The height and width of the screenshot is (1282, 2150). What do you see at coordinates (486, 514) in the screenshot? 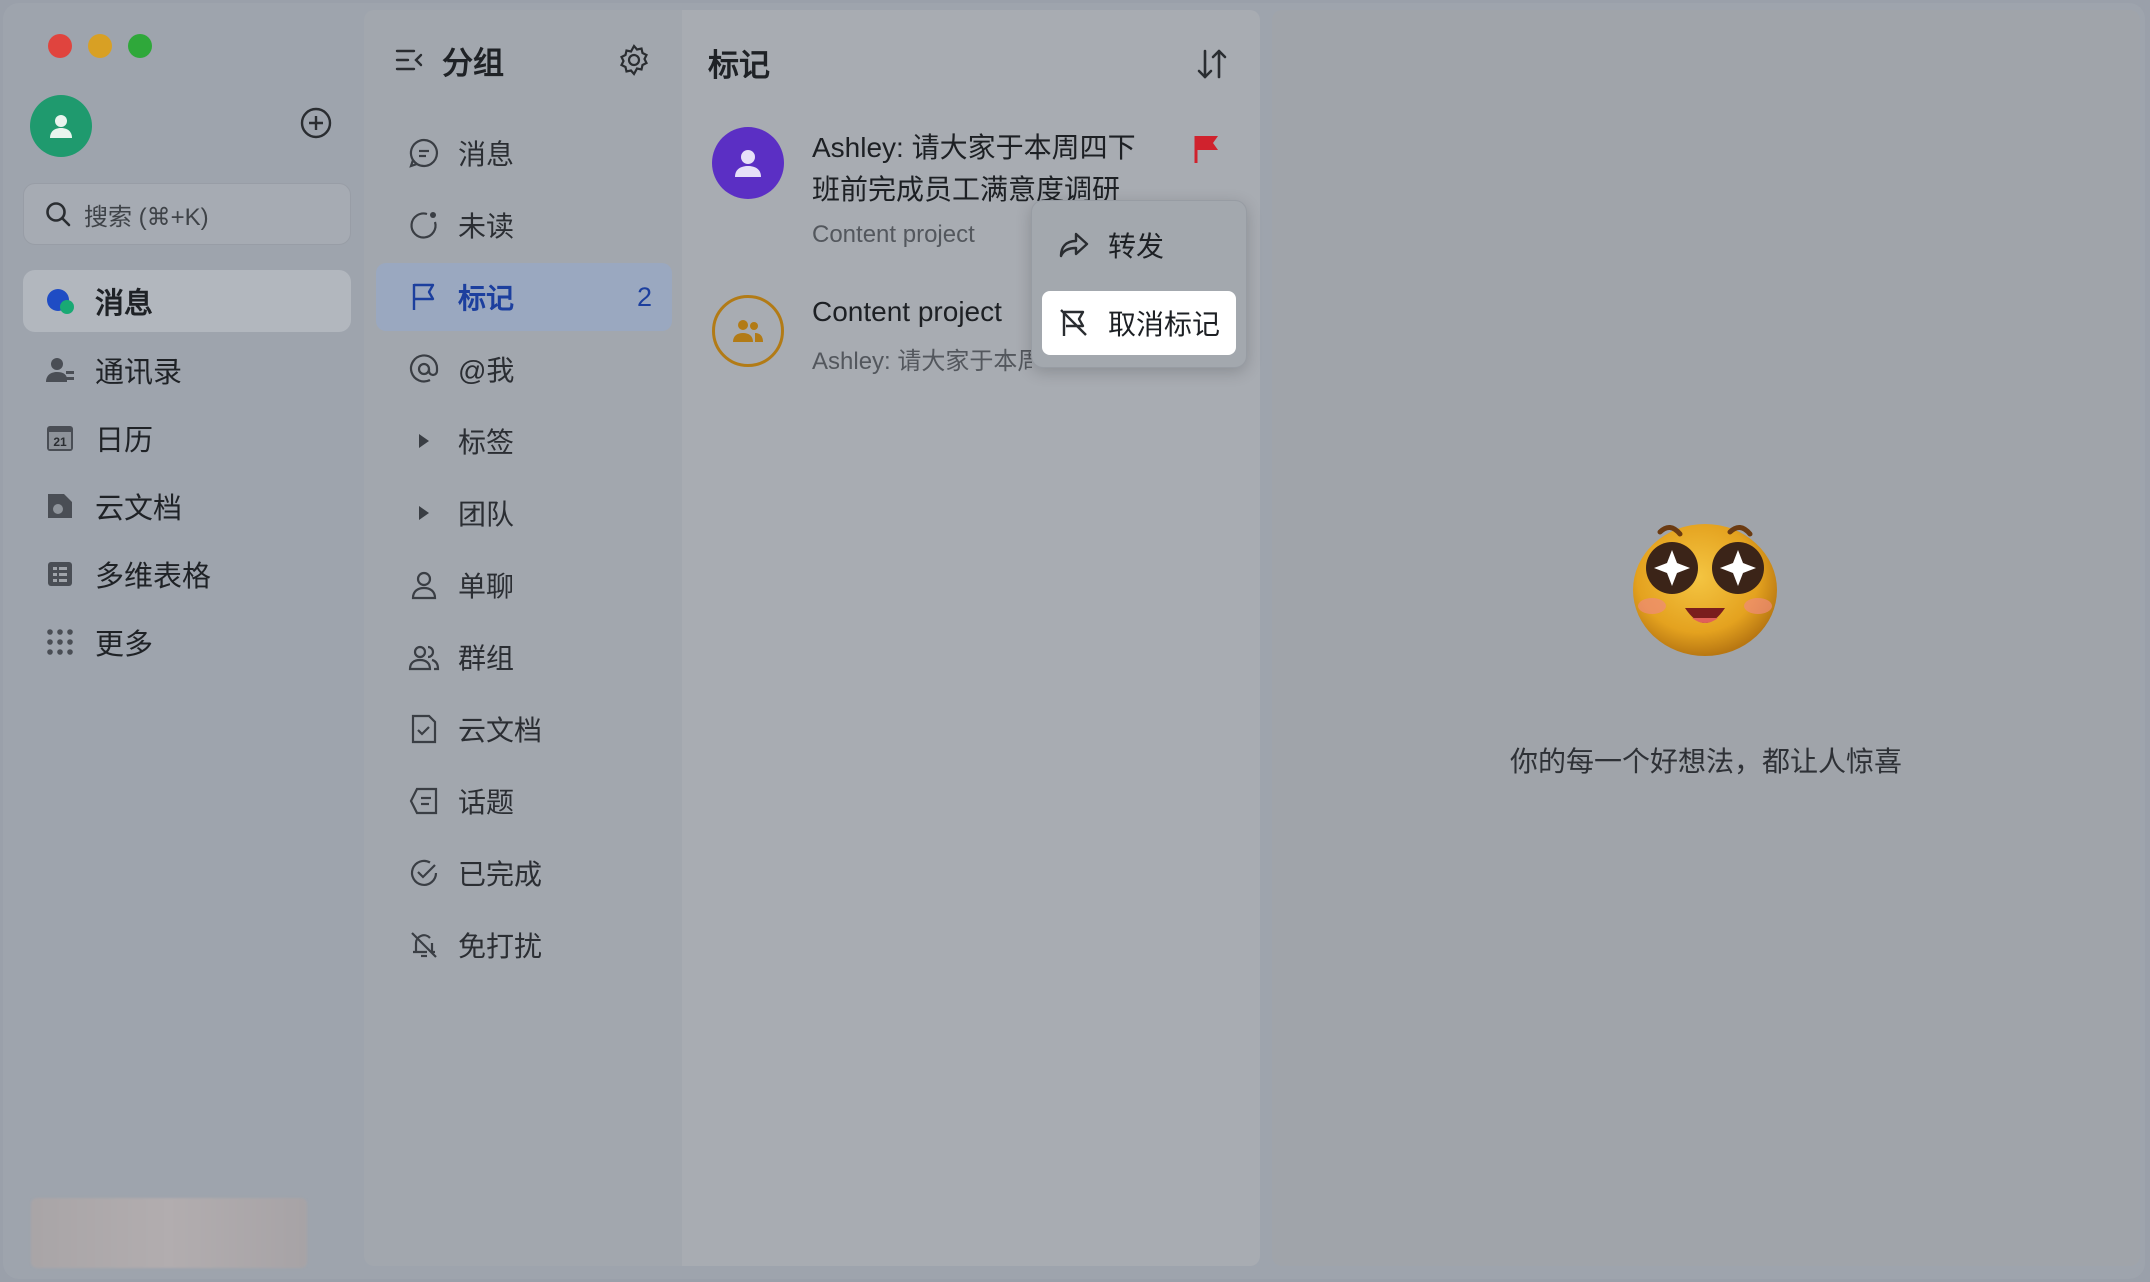
I see `group-item-label: 团队` at bounding box center [486, 514].